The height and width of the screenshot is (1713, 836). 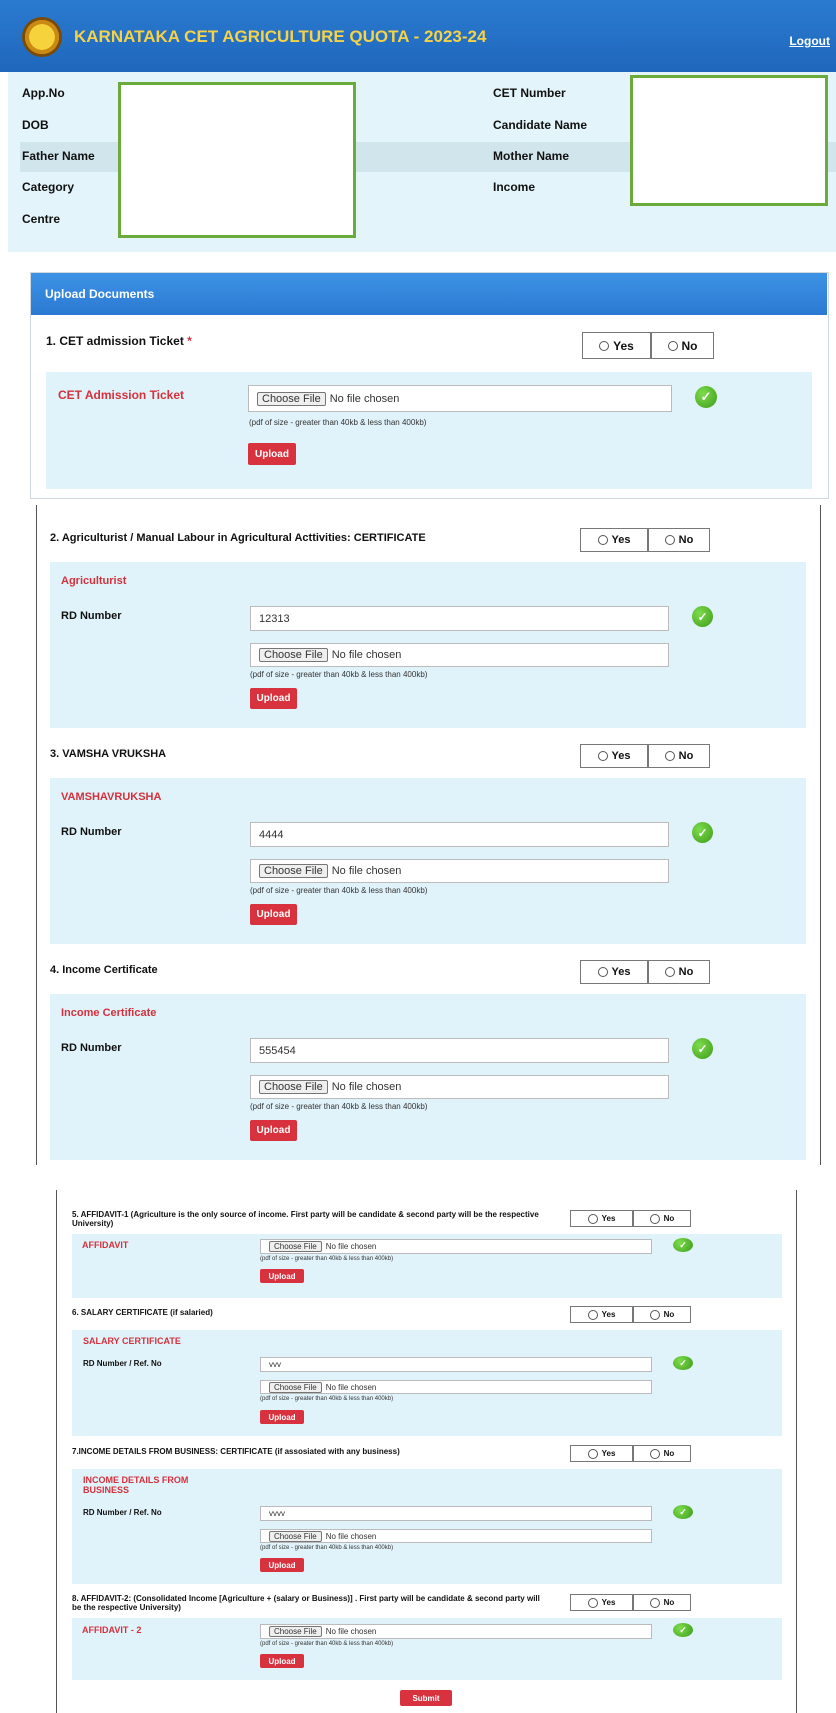 I want to click on section-8-yes-radio: Yes, so click(x=601, y=1602).